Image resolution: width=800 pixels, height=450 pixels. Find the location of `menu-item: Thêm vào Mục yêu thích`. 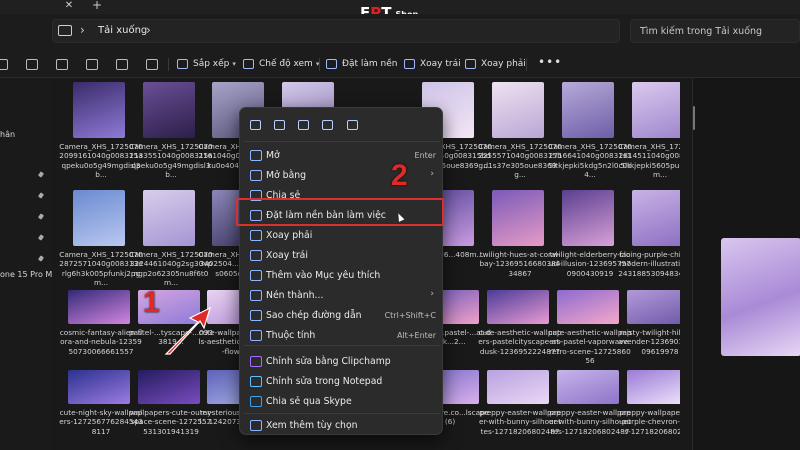

menu-item: Thêm vào Mục yêu thích is located at coordinates (342, 276).